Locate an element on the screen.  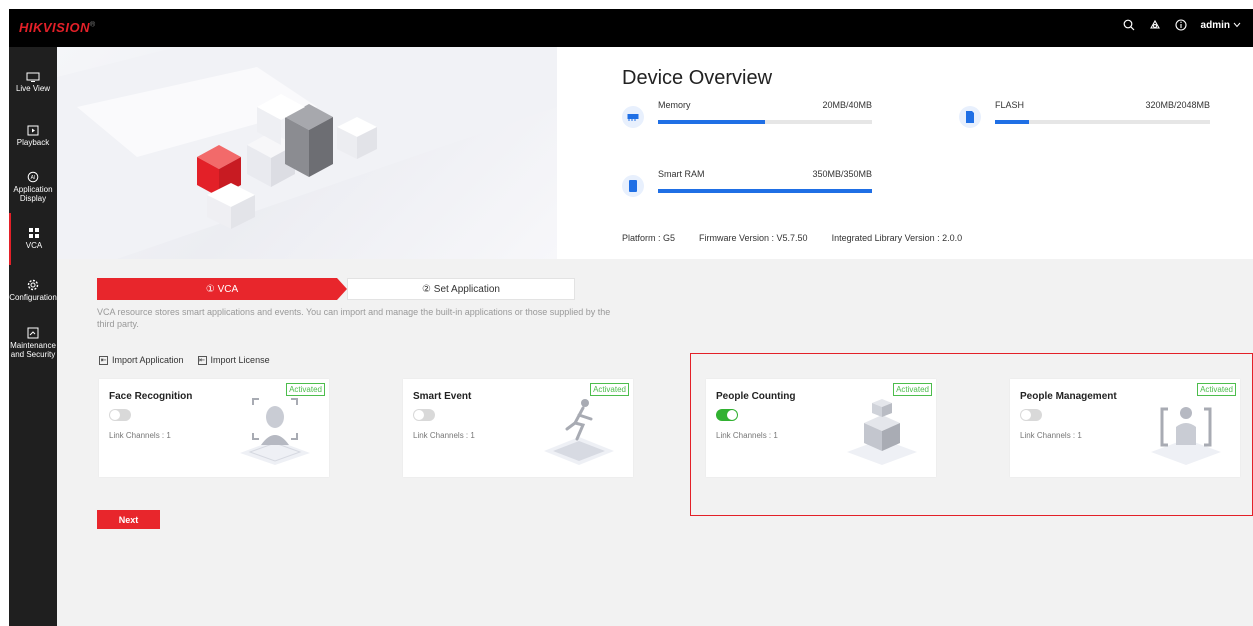
memory-progress is located at coordinates (711, 122).